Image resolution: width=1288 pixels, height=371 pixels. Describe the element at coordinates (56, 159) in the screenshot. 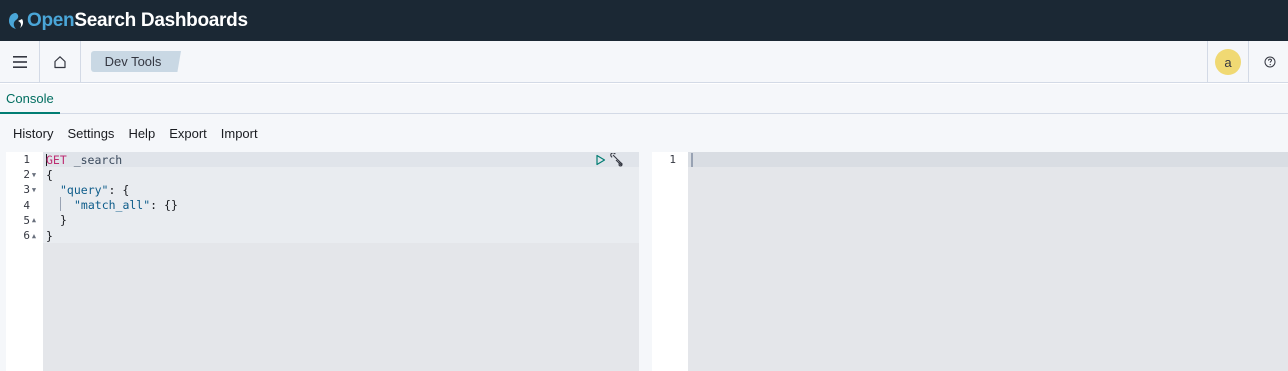

I see `http-method: GET` at that location.